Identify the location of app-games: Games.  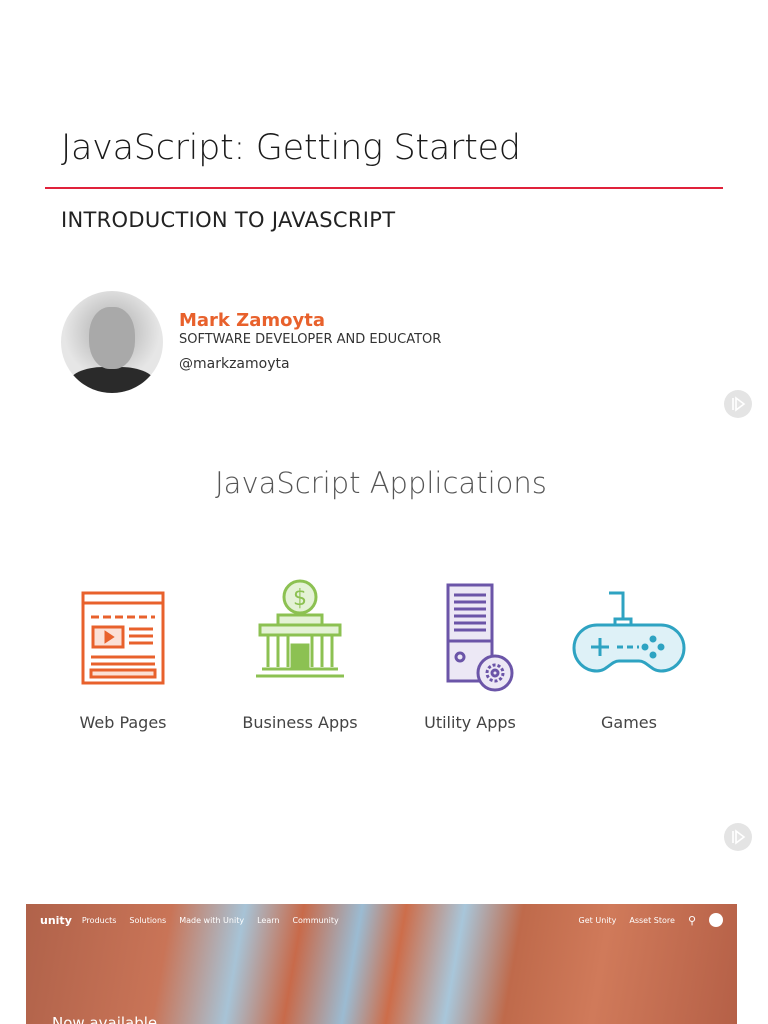
(629, 653).